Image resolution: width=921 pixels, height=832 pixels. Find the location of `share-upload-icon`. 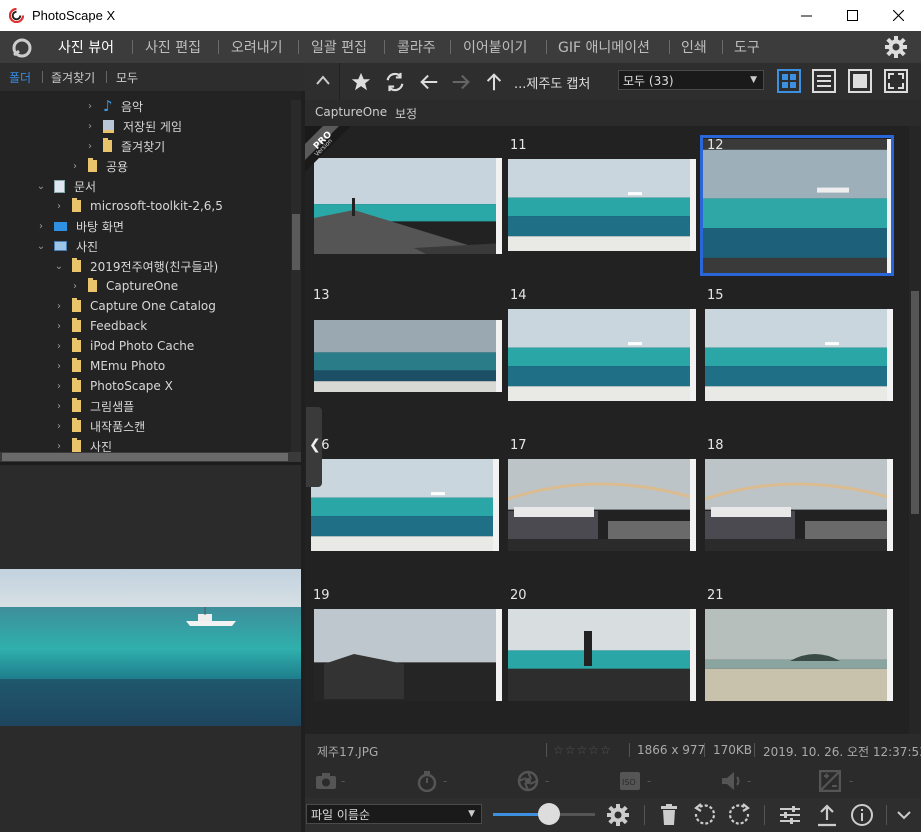

share-upload-icon is located at coordinates (827, 815).